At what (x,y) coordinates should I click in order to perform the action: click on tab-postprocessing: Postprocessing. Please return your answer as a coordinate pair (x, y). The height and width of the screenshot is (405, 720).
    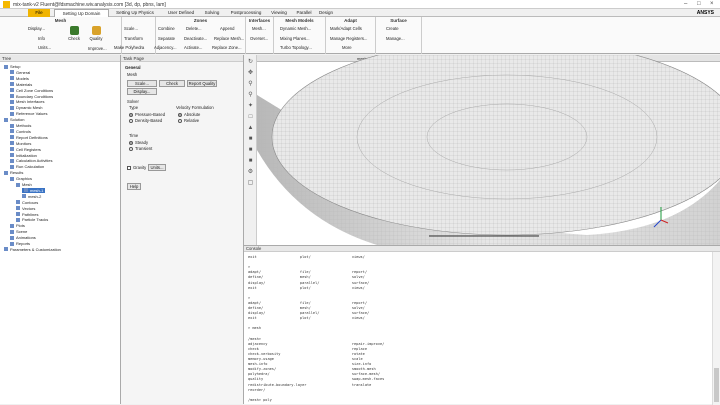
    Looking at the image, I should click on (246, 13).